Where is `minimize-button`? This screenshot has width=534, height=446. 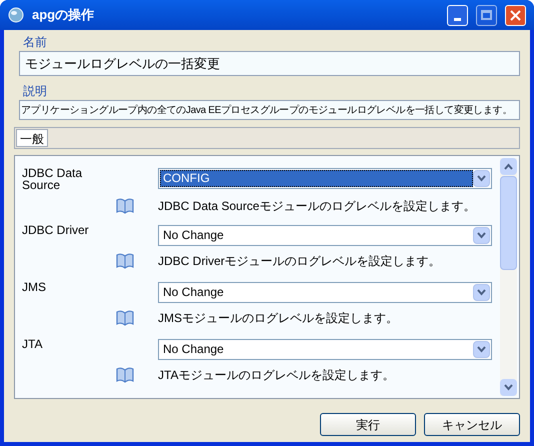
minimize-button is located at coordinates (457, 15).